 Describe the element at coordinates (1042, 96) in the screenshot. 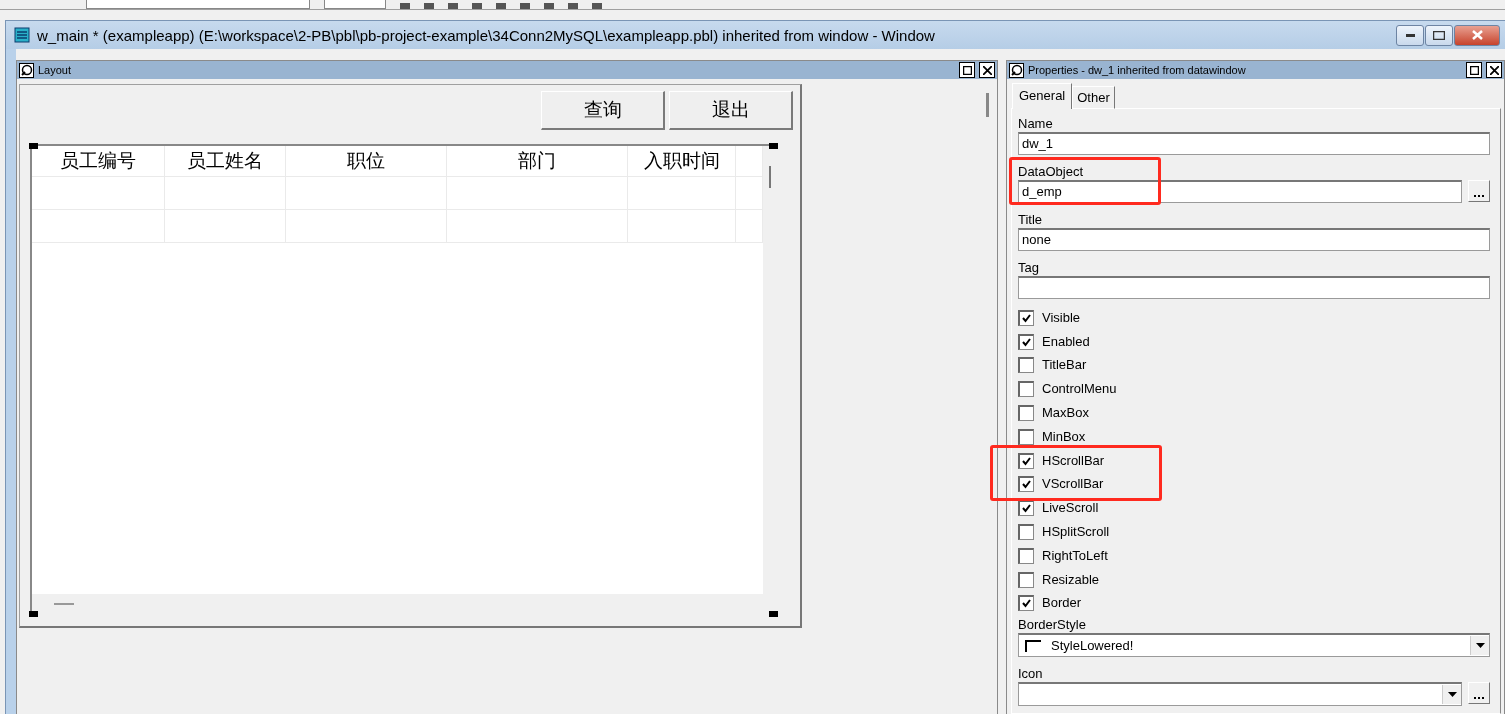

I see `tab: General` at that location.